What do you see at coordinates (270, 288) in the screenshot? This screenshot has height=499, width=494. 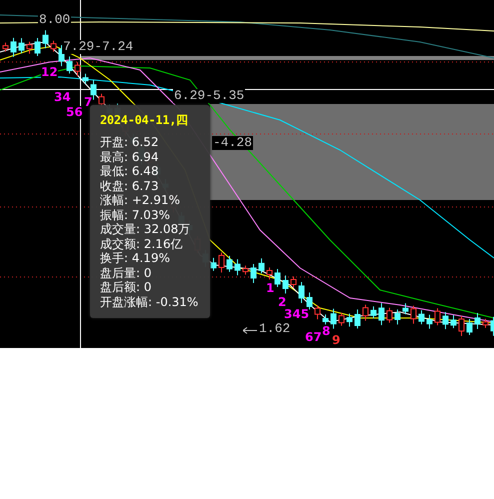 I see `sequence-number: 1` at bounding box center [270, 288].